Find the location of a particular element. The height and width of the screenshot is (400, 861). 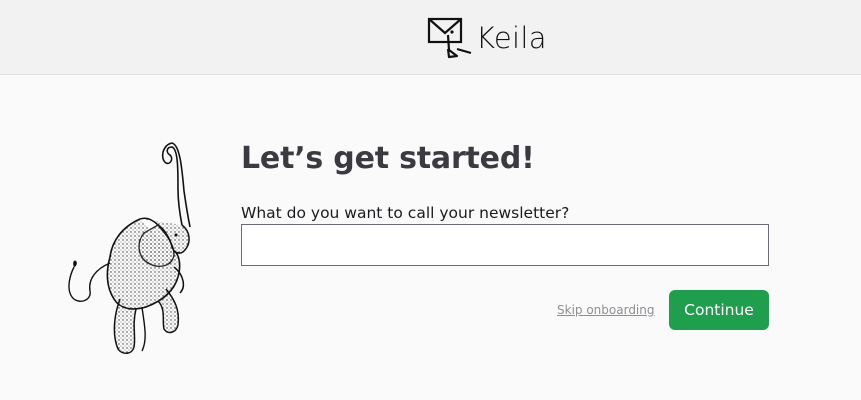

newsletter-name-input is located at coordinates (505, 245).